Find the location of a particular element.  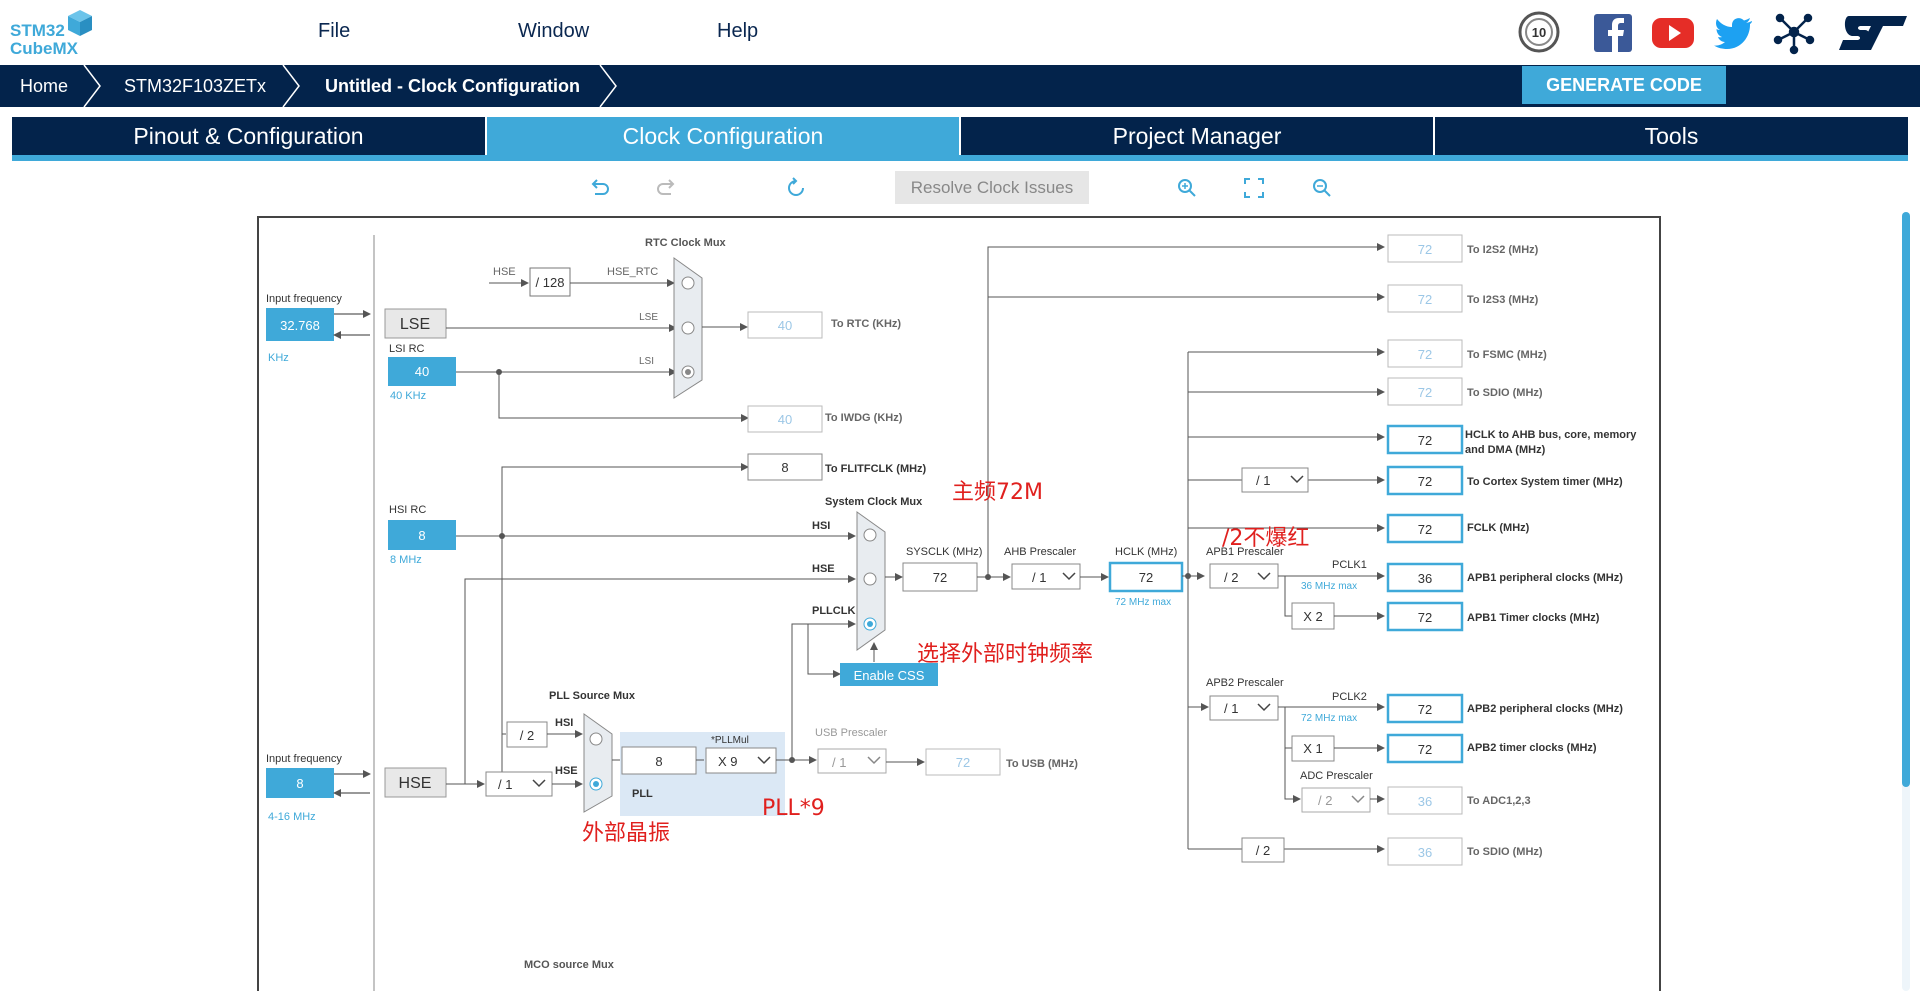

rtc-lsi-label: LSI is located at coordinates (646, 361).